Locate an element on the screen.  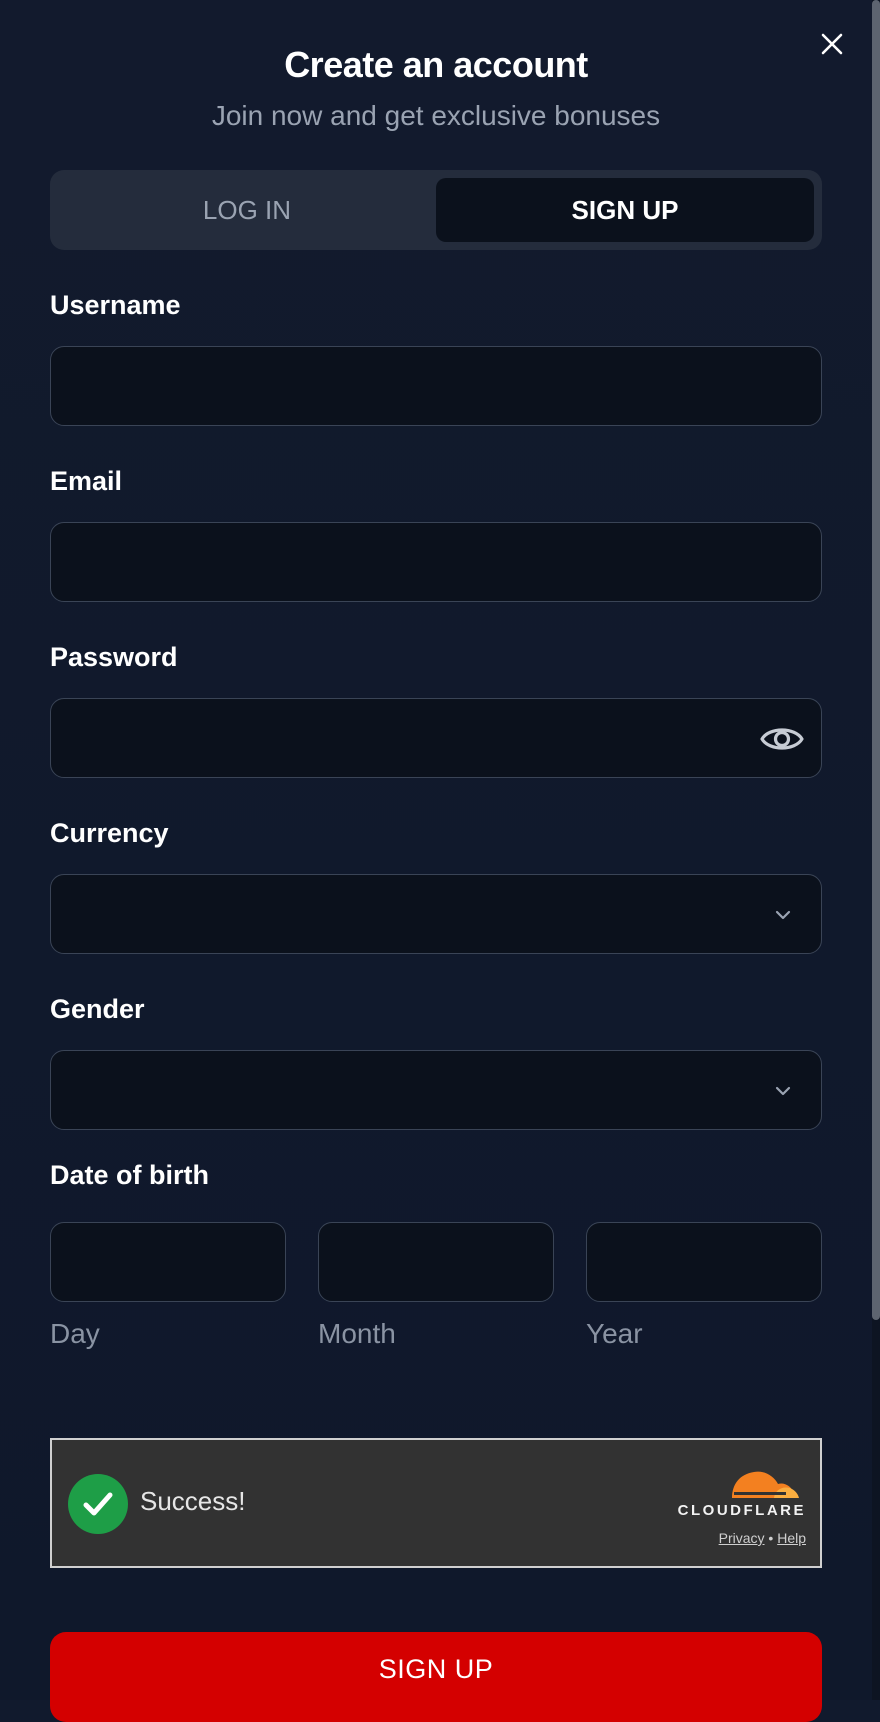
privacy-link: Privacy is located at coordinates (742, 1538).